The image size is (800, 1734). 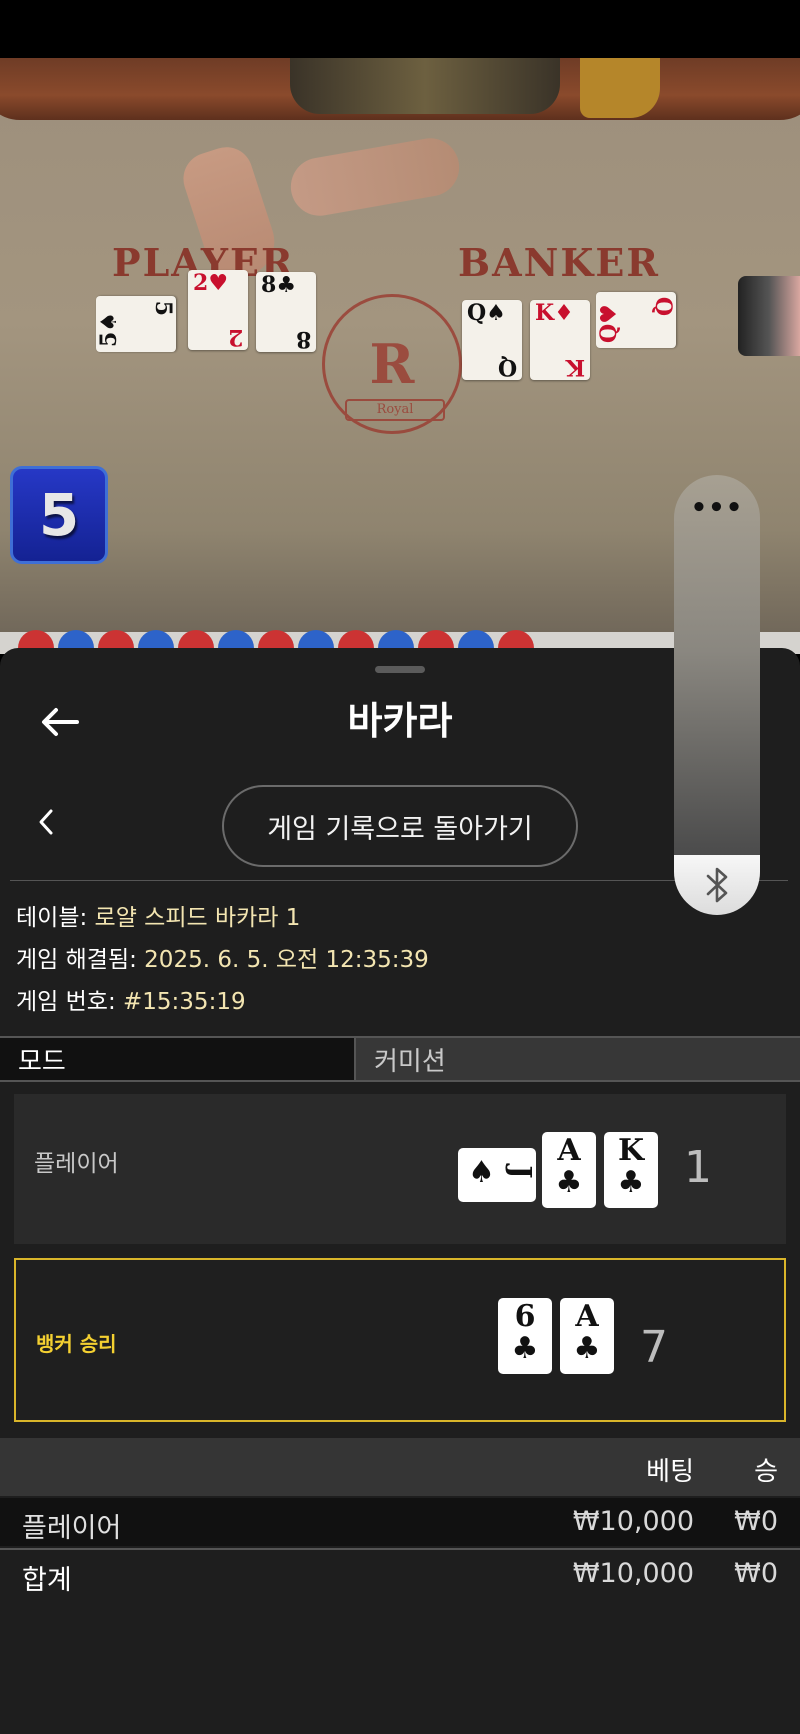 What do you see at coordinates (400, 1340) in the screenshot?
I see `banker-result-panel: 뱅커 승리 6 ♣ A ♣ 7` at bounding box center [400, 1340].